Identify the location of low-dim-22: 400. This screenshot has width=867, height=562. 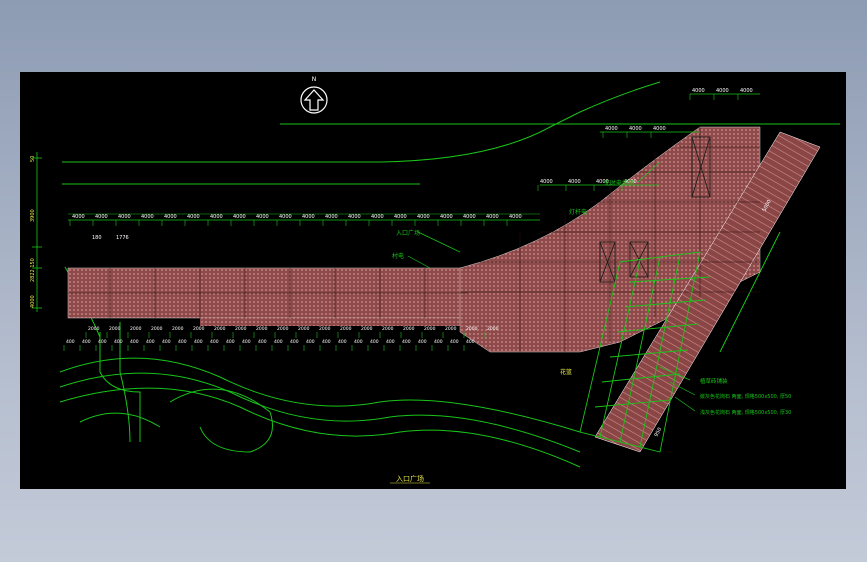
(422, 342).